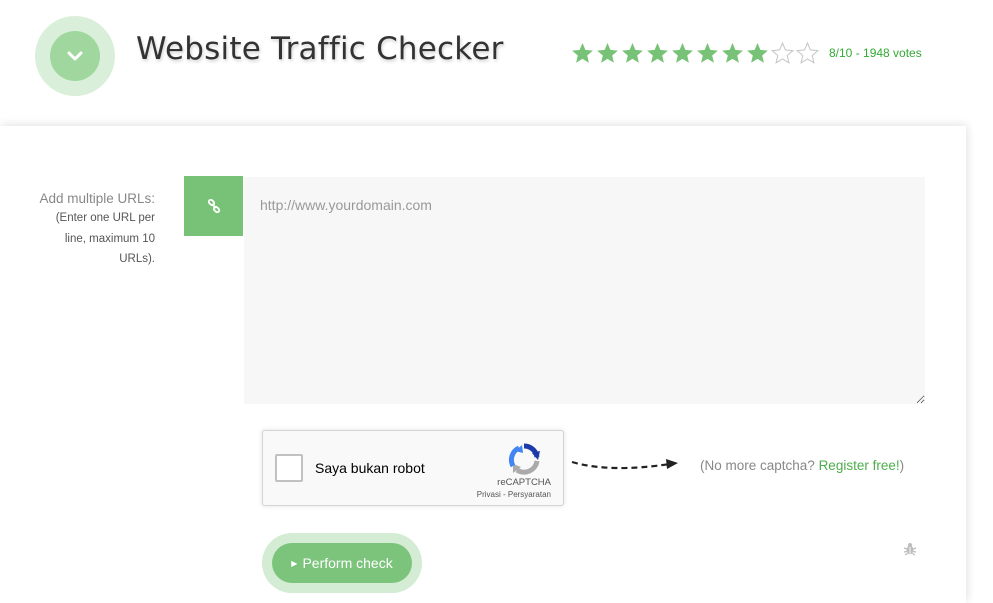  I want to click on url-label-title: Add multiple URLs:, so click(97, 198).